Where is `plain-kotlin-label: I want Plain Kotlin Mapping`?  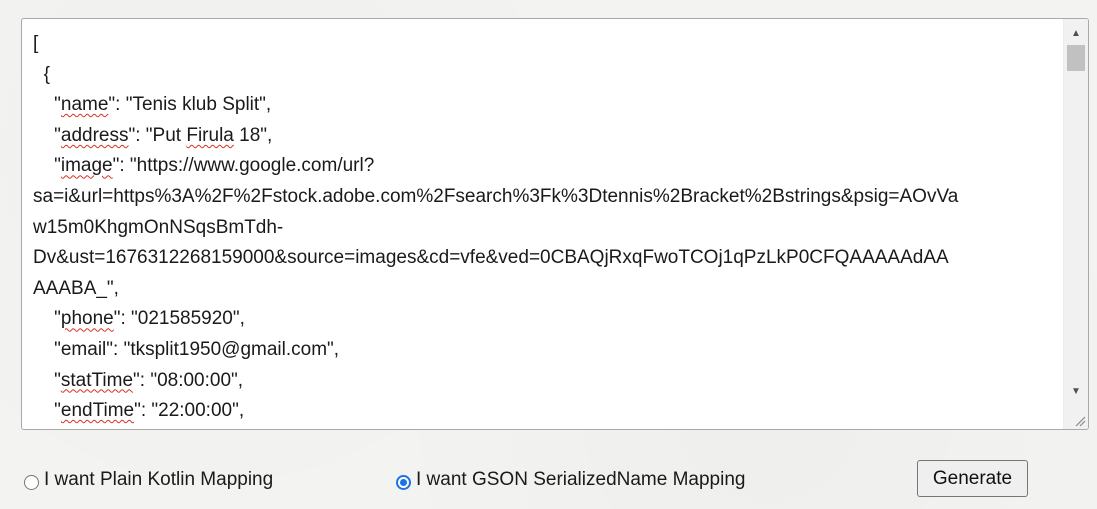 plain-kotlin-label: I want Plain Kotlin Mapping is located at coordinates (159, 479).